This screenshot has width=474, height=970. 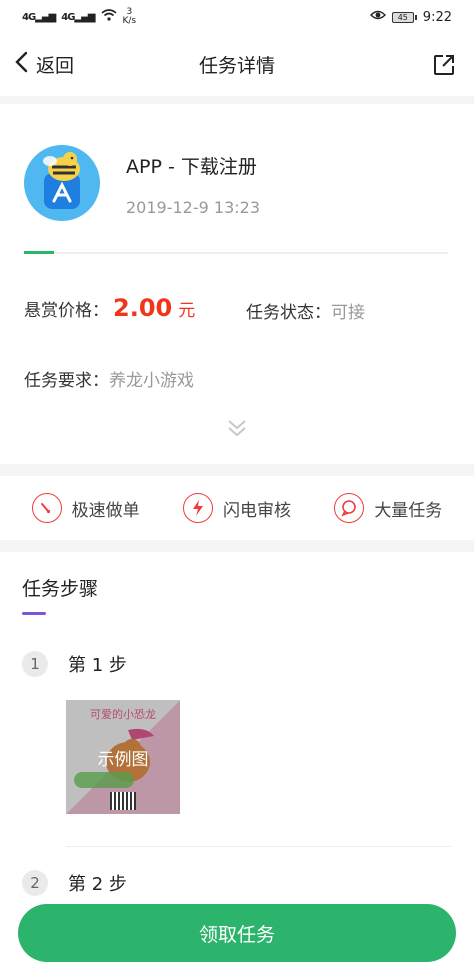 What do you see at coordinates (34, 613) in the screenshot?
I see `section-underline` at bounding box center [34, 613].